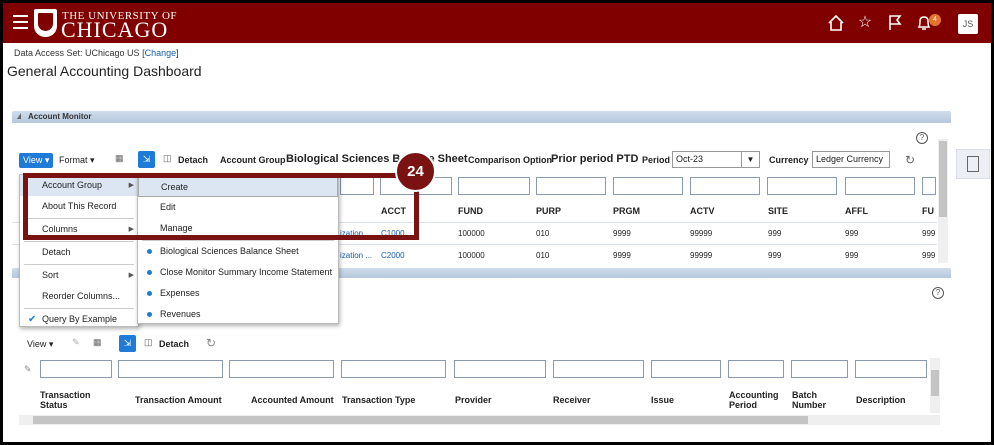  I want to click on step-number-badge: 24, so click(415, 171).